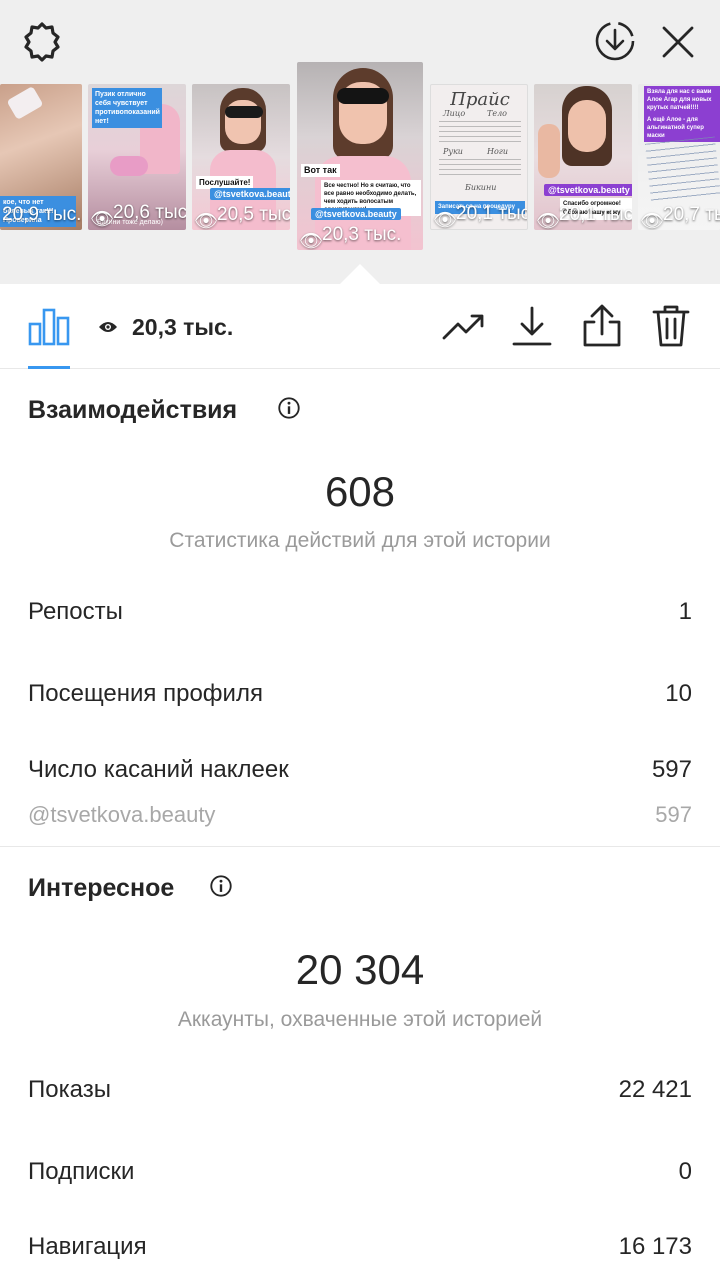 The image size is (720, 1280). I want to click on discovery-total: 20 304, so click(360, 969).